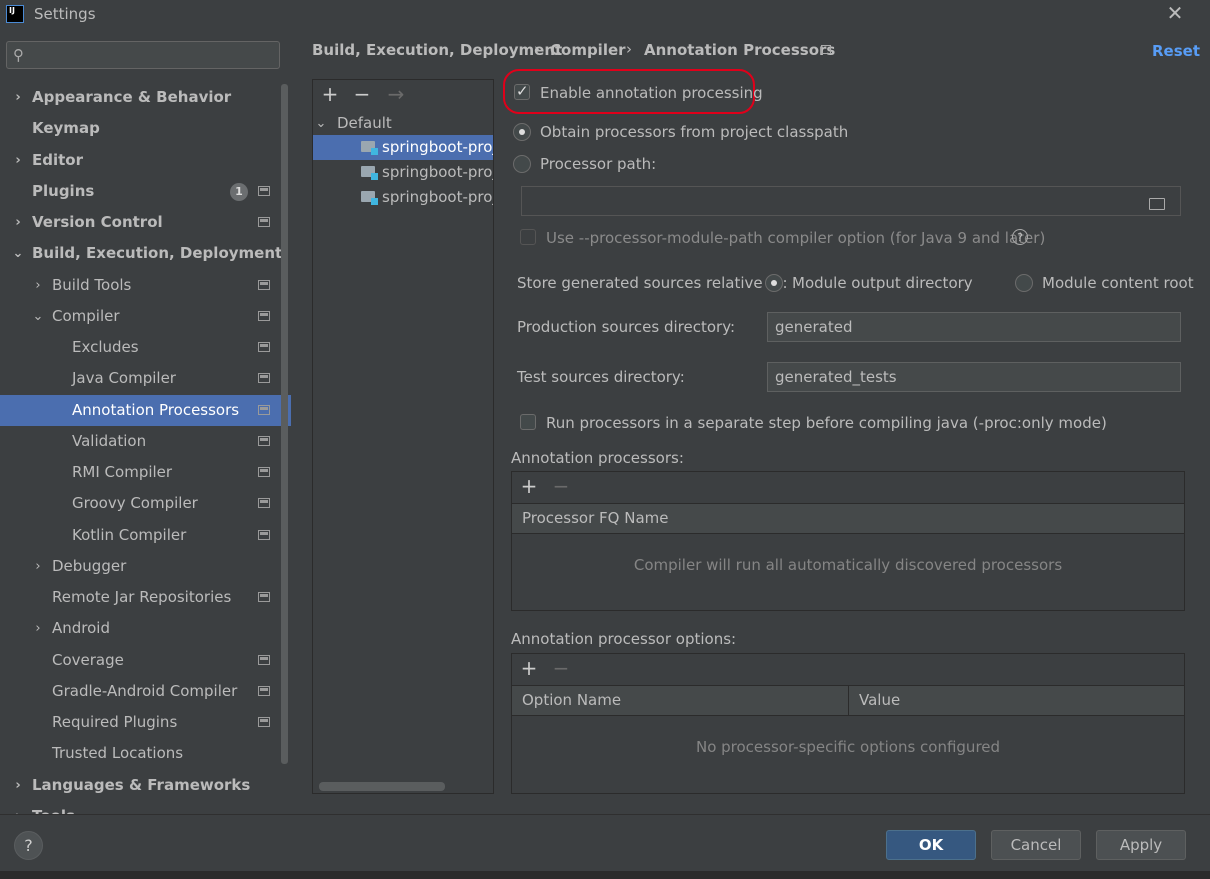 The image size is (1210, 879). I want to click on sidebar-item-build-execution-deployment: ⌄ Build, Execution, Deployment, so click(145, 253).